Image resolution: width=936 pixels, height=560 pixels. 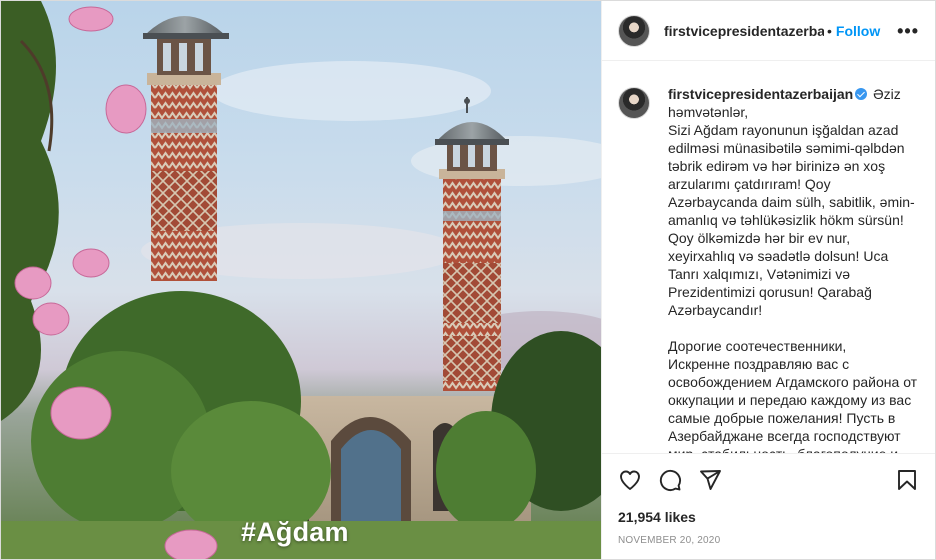 What do you see at coordinates (907, 480) in the screenshot?
I see `bookmark-icon` at bounding box center [907, 480].